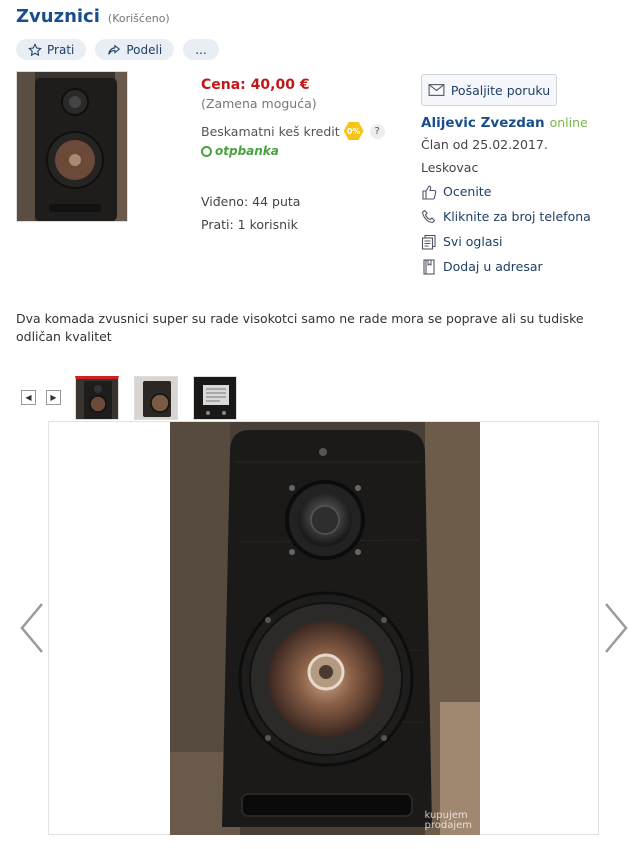 The height and width of the screenshot is (849, 636). I want to click on thumbnail-prev-button: ◀, so click(28, 397).